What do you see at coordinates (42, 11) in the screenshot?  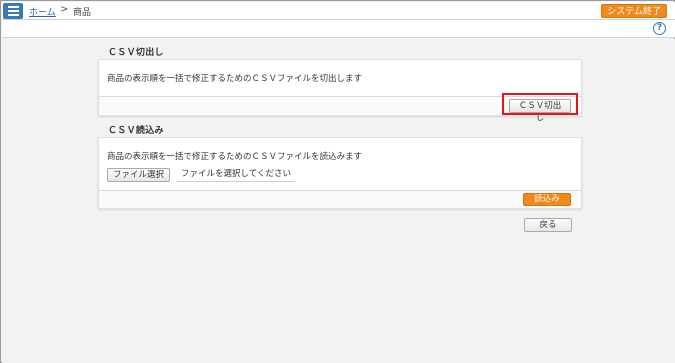 I see `breadcrumb-home-link: ホーム` at bounding box center [42, 11].